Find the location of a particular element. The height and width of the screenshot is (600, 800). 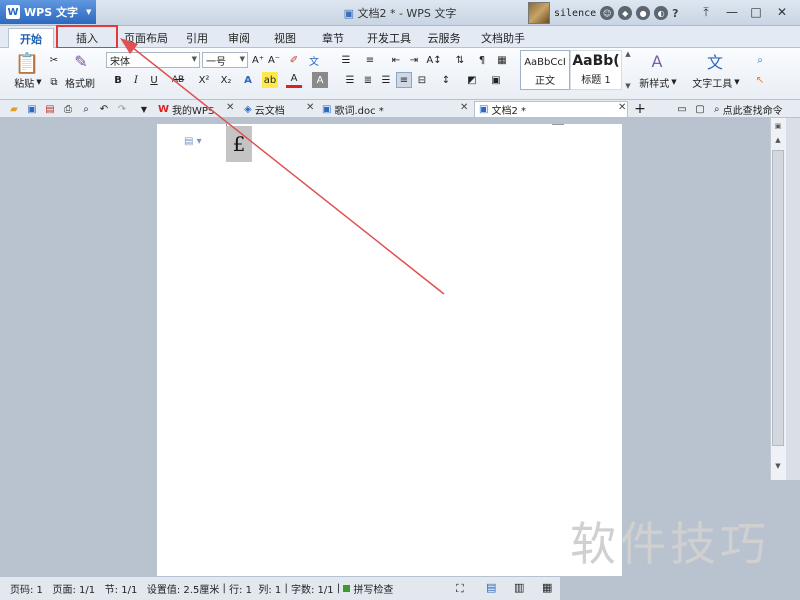

text-tools-button: 文字工具 ▼ is located at coordinates (716, 82).